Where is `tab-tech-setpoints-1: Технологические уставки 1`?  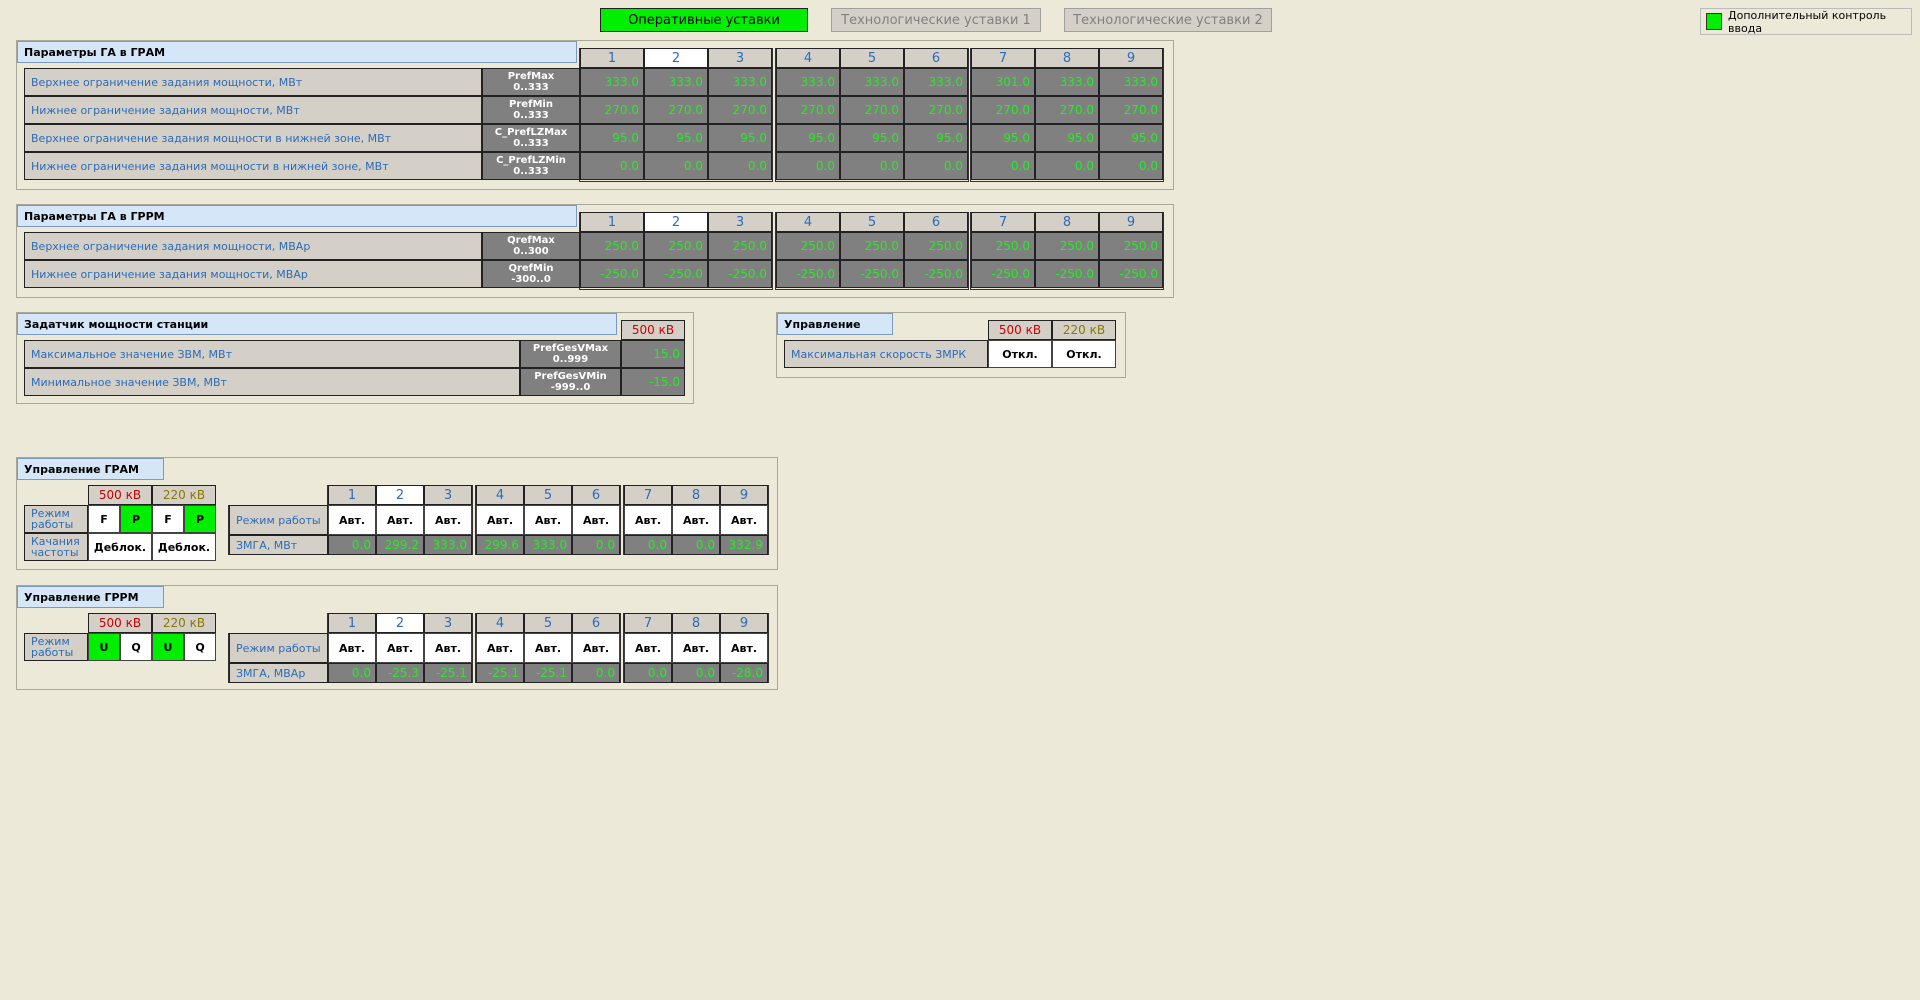
tab-tech-setpoints-1: Технологические уставки 1 is located at coordinates (936, 20).